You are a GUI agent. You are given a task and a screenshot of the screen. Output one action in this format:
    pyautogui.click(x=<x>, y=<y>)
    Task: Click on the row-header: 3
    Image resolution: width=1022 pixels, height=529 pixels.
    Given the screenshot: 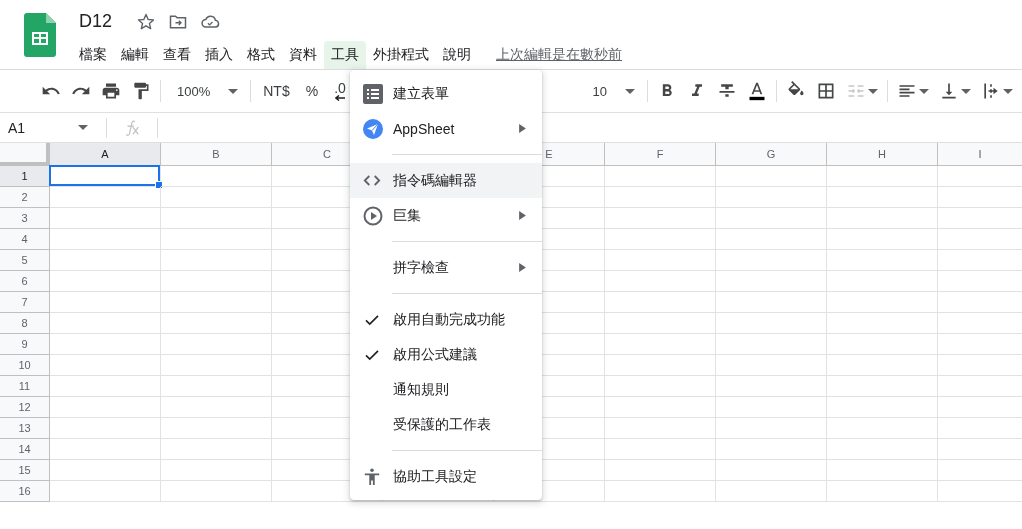 What is the action you would take?
    pyautogui.click(x=25, y=218)
    